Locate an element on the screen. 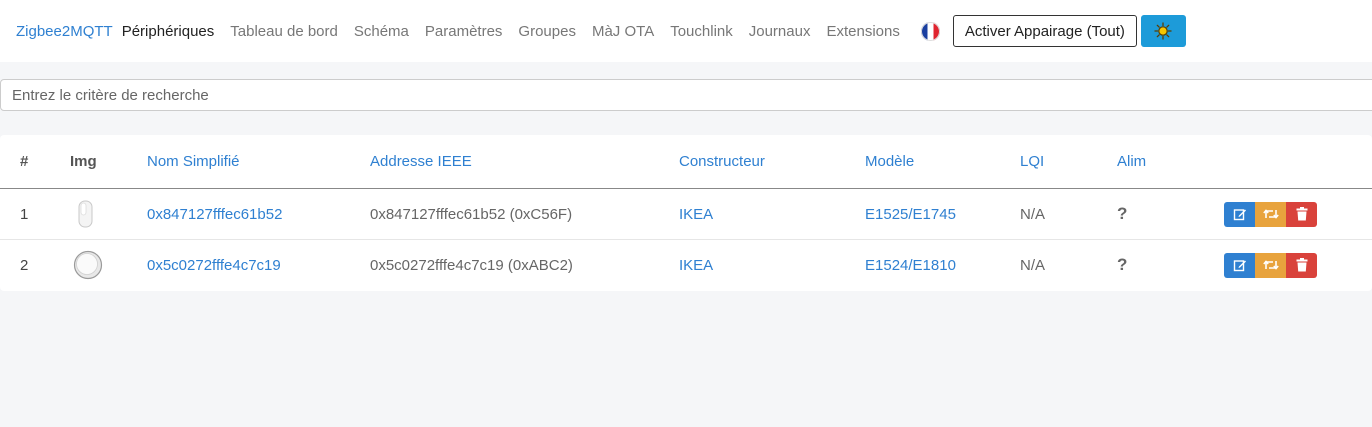  header-friendly-name: Nom Simplifié is located at coordinates (258, 162).